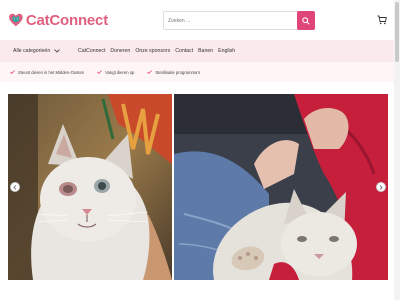 This screenshot has width=400, height=300. Describe the element at coordinates (205, 51) in the screenshot. I see `nav-item-banen: Banen` at that location.